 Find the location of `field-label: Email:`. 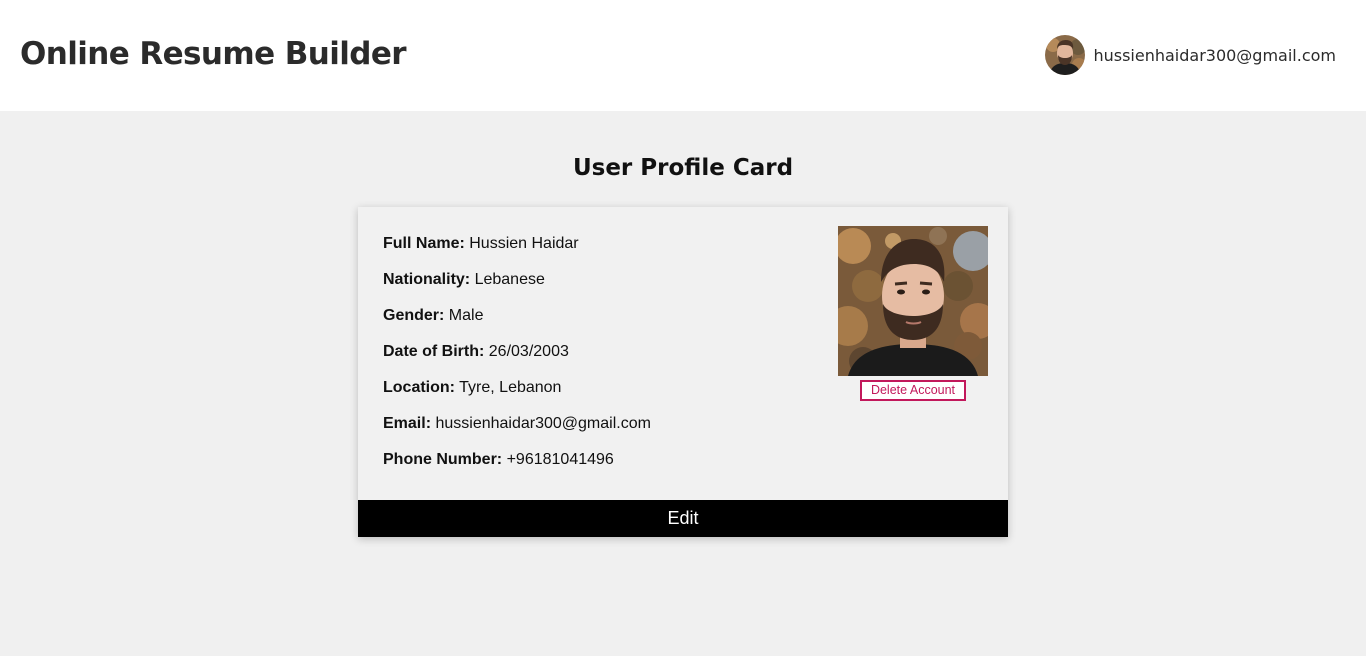

field-label: Email: is located at coordinates (407, 423).